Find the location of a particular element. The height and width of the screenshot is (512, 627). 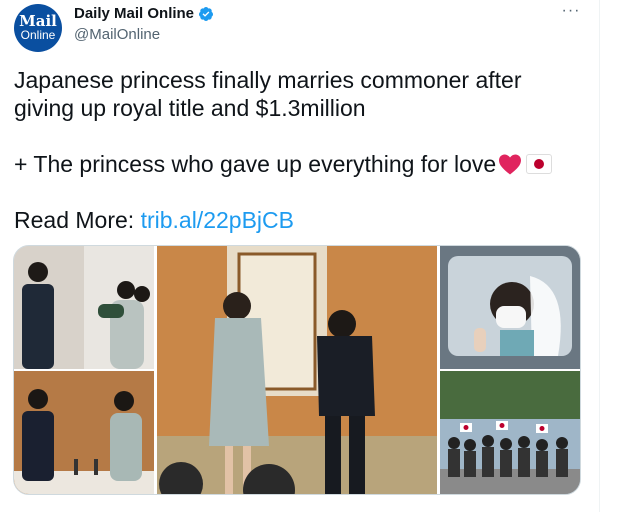

photo-couple-hallway is located at coordinates (84, 307).